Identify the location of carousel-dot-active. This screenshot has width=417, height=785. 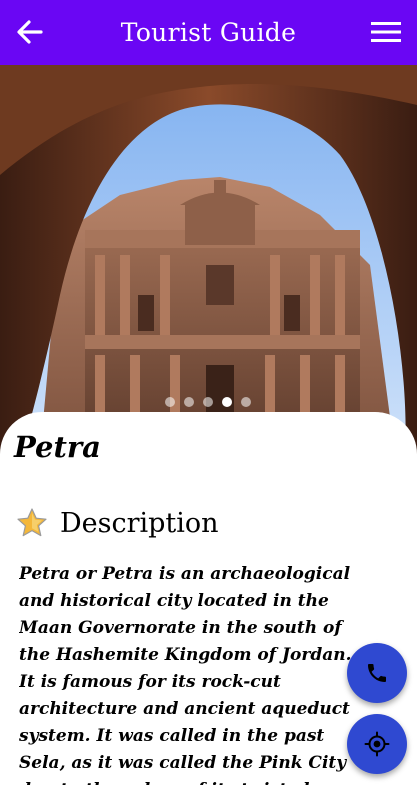
(227, 402).